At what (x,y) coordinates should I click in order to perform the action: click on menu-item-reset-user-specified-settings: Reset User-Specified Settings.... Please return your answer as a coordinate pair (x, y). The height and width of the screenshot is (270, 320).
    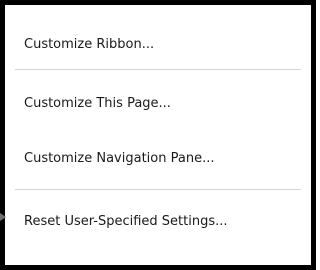
    Looking at the image, I should click on (158, 222).